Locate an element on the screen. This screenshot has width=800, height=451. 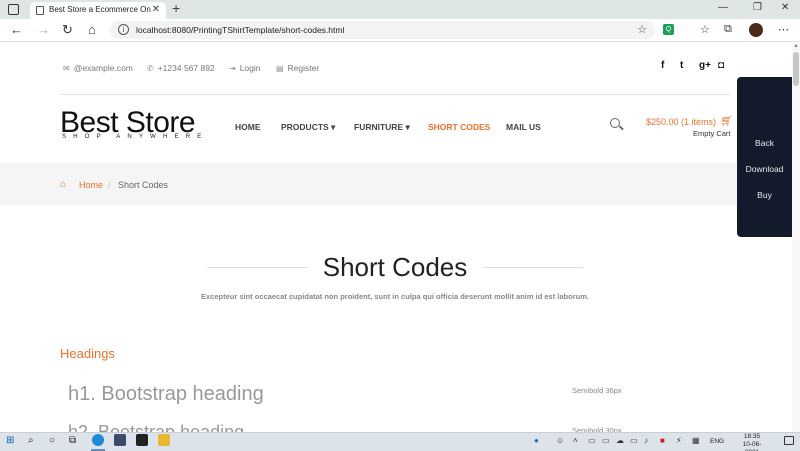
breadcrumb-home-link: Home is located at coordinates (91, 185).